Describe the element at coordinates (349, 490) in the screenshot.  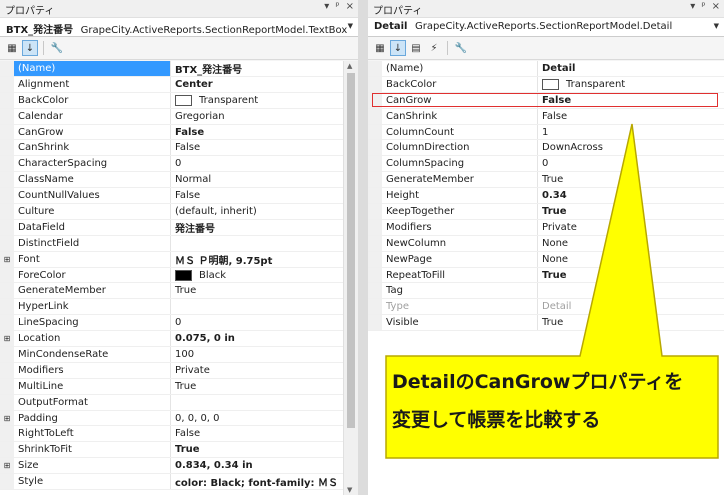
I see `scroll-down-icon: ▼` at that location.